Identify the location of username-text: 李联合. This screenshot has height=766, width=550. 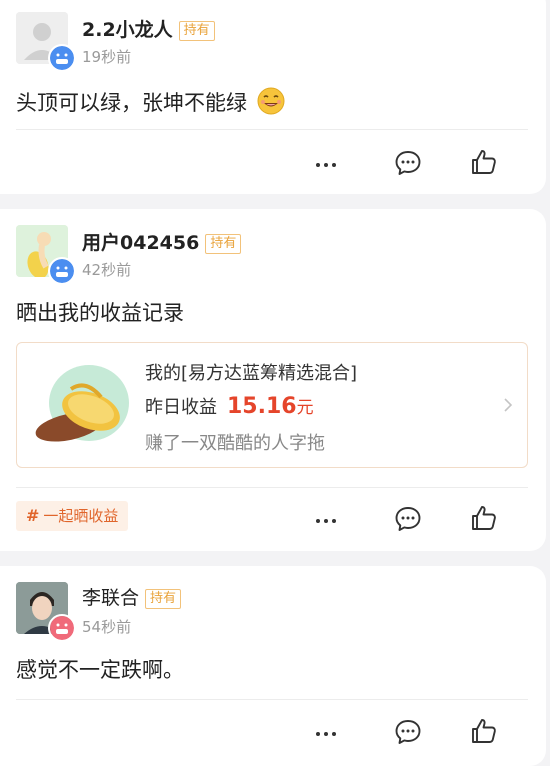
(110, 598).